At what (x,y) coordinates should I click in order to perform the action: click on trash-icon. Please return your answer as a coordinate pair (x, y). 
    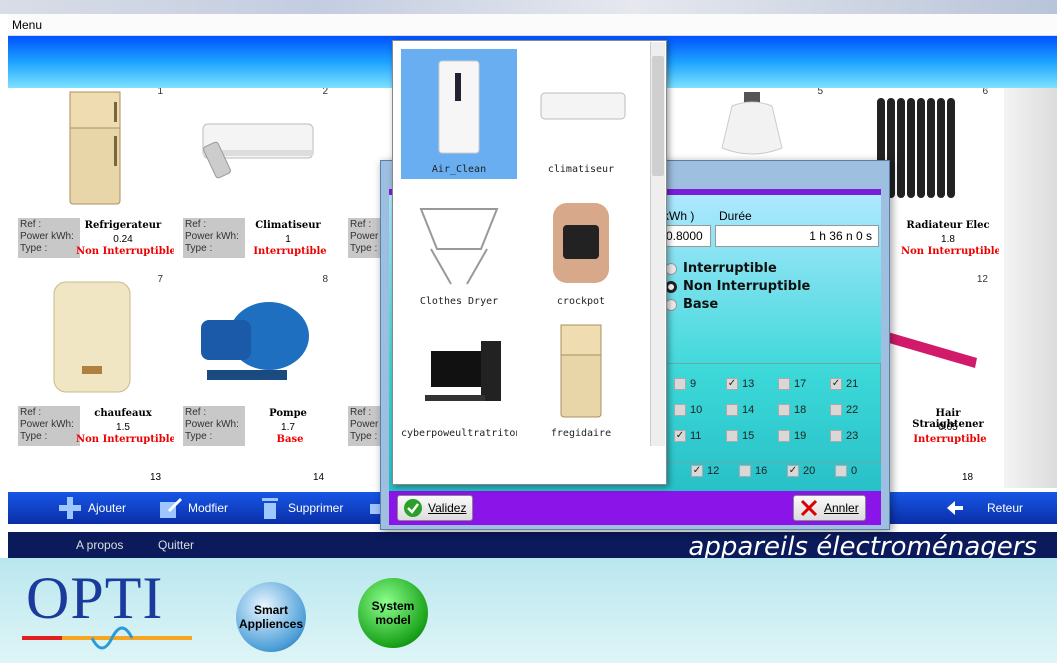
    Looking at the image, I should click on (270, 508).